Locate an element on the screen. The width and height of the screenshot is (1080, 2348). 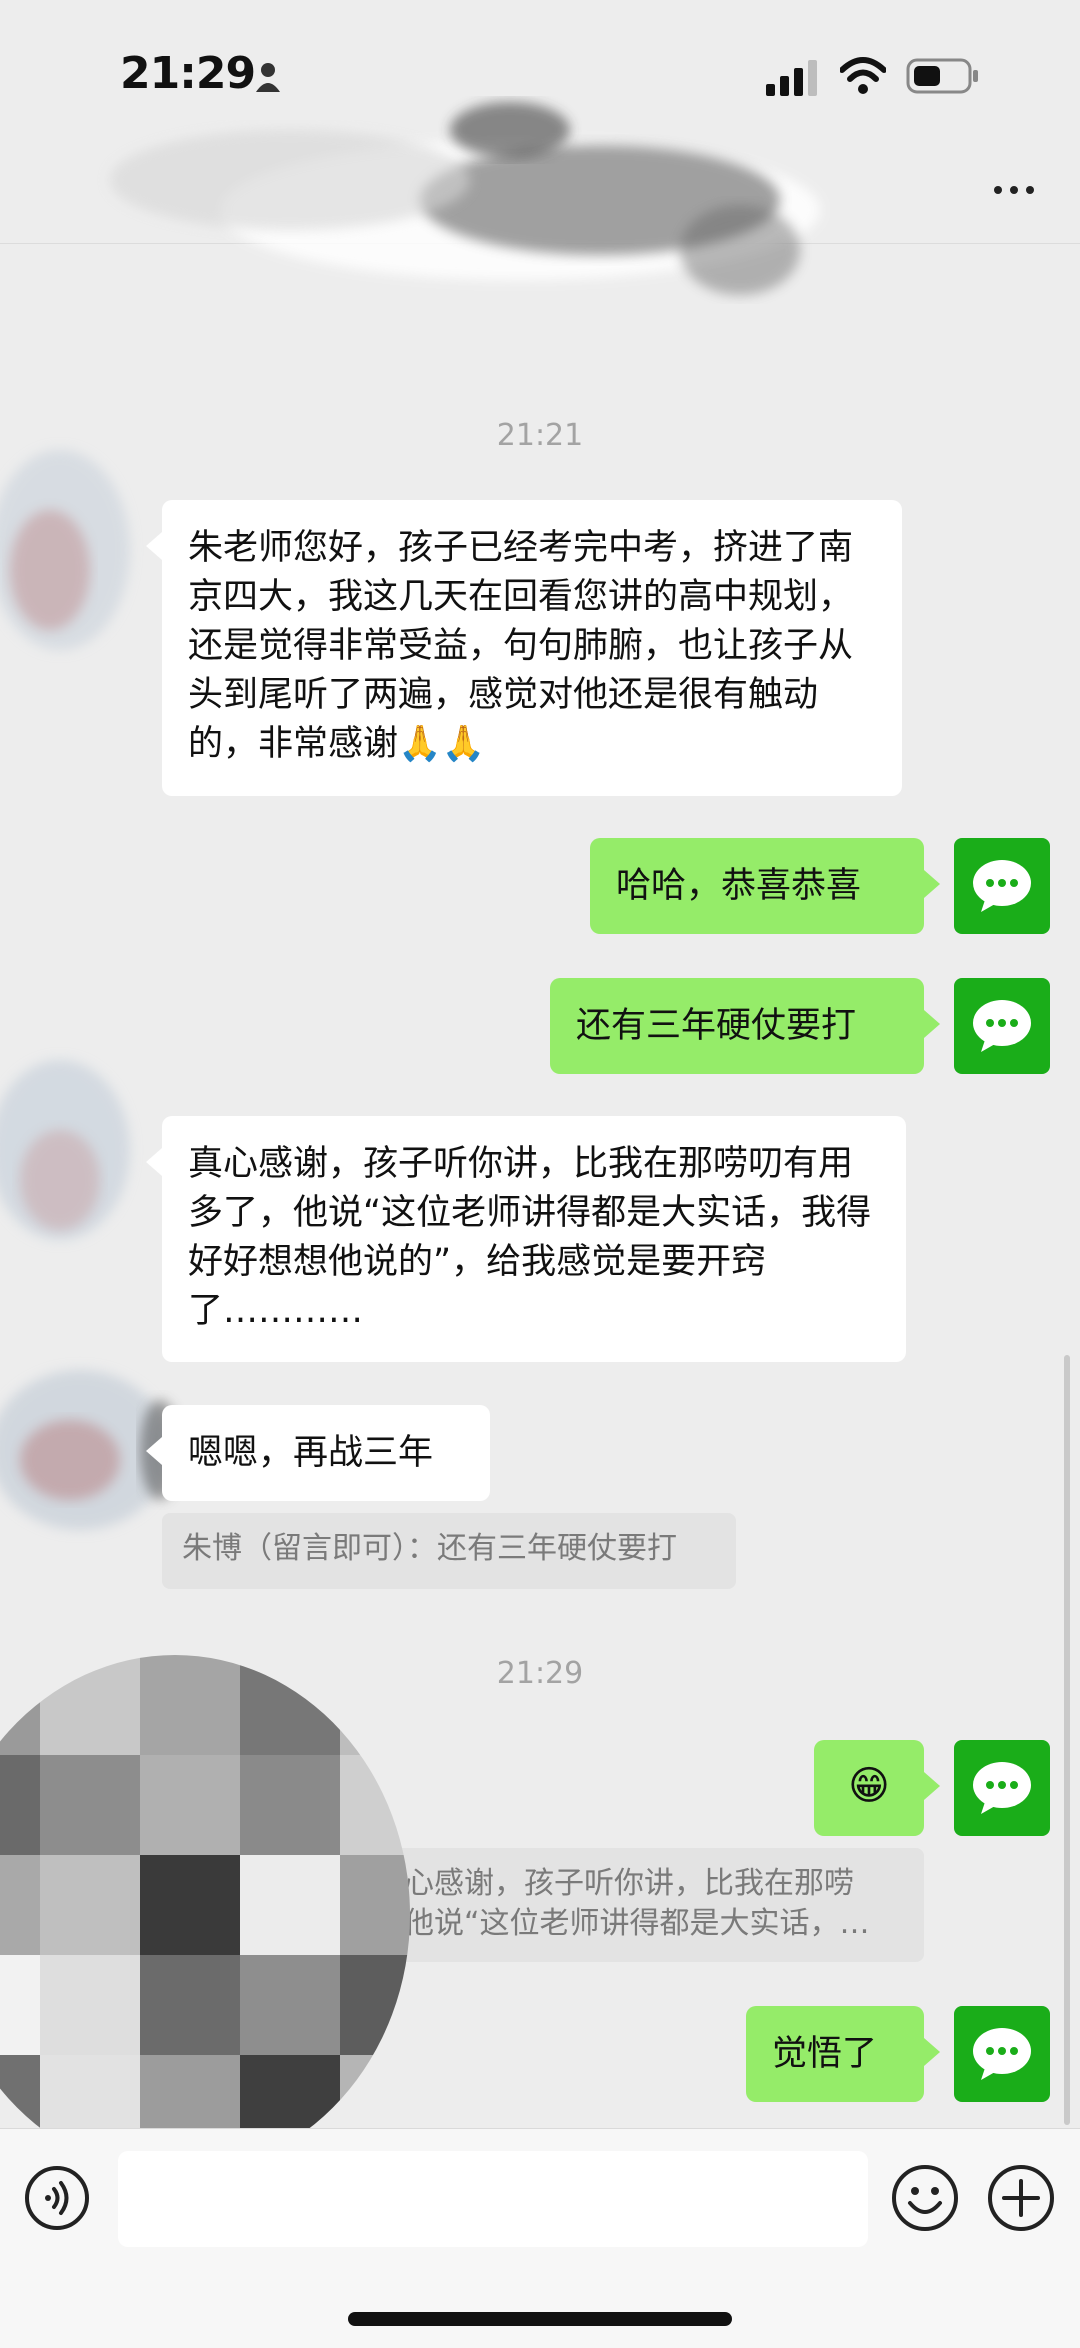
message-bubble-sent: 哈哈，恭喜恭喜 is located at coordinates (765, 886).